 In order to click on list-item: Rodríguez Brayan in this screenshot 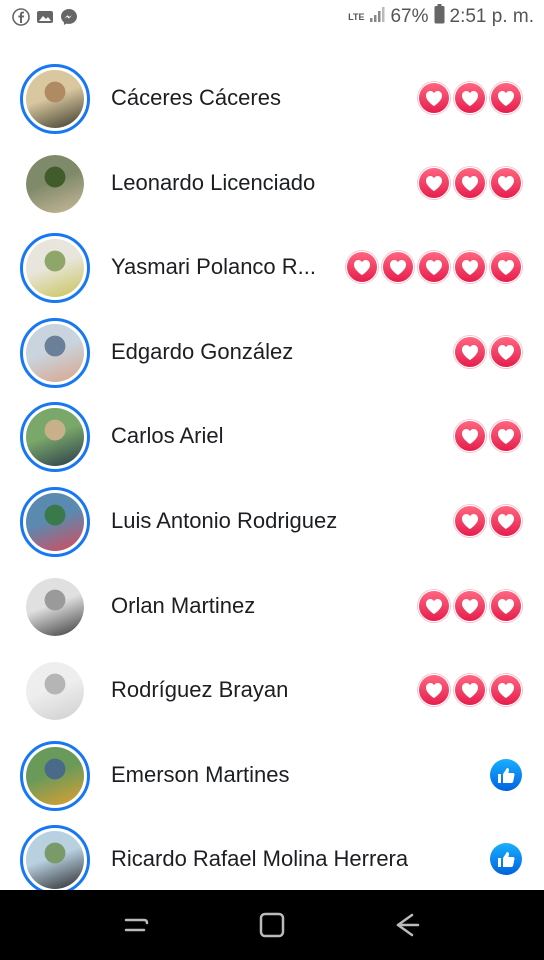, I will do `click(272, 690)`.